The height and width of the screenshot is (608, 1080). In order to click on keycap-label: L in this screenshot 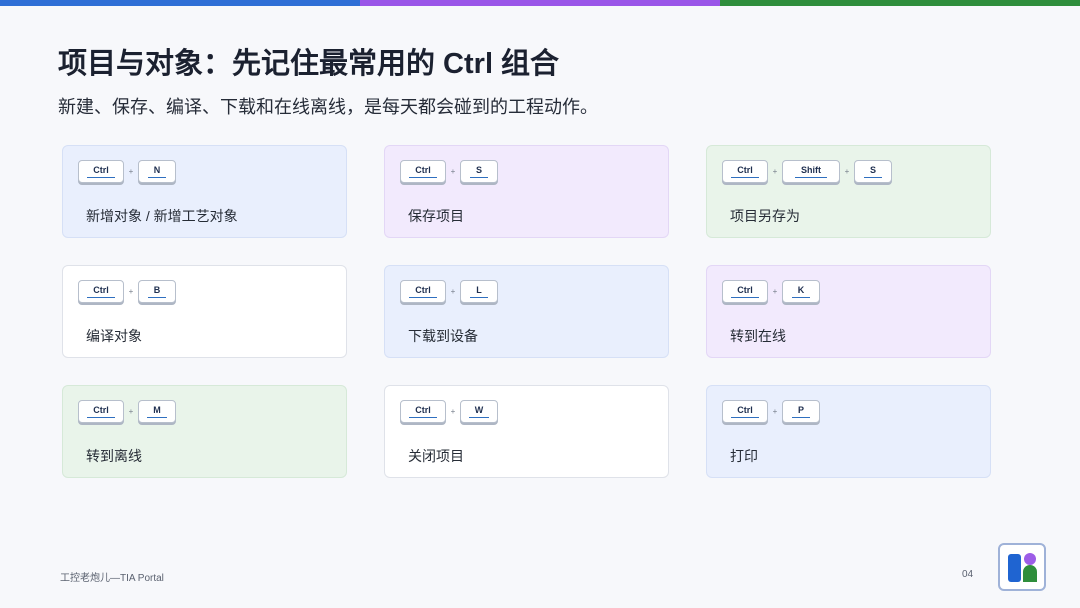, I will do `click(479, 291)`.